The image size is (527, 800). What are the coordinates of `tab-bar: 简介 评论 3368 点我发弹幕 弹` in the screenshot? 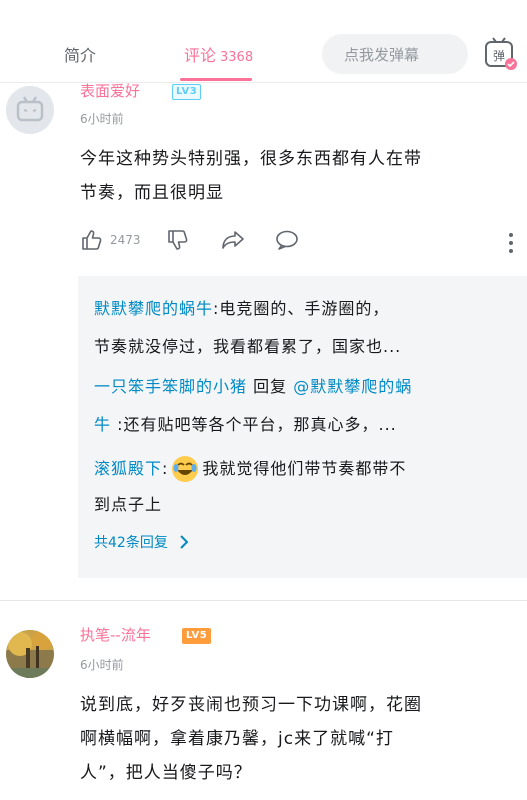 It's located at (263, 55).